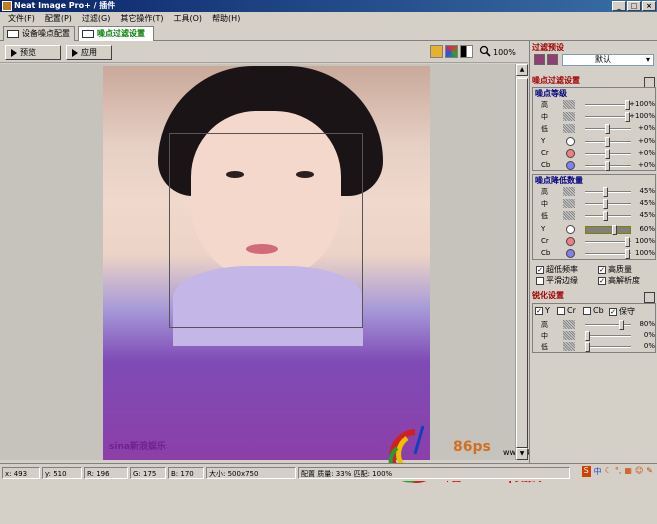  What do you see at coordinates (593, 310) in the screenshot?
I see `sharpen-cb-checkbox: Cb` at bounding box center [593, 310].